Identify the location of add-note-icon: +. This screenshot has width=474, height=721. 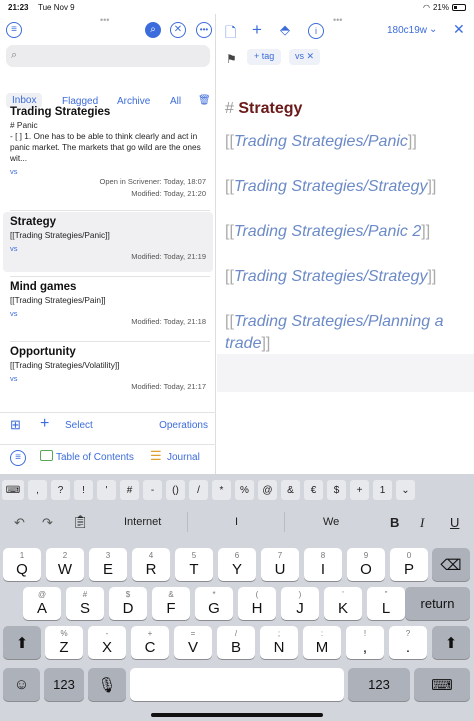
(44, 424).